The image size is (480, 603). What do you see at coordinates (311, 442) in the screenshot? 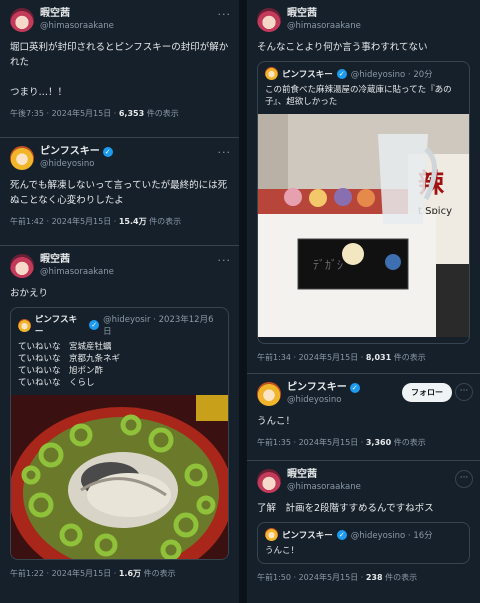
I see `timestamp: 午前1:35 · 2024年5月15日 ·` at bounding box center [311, 442].